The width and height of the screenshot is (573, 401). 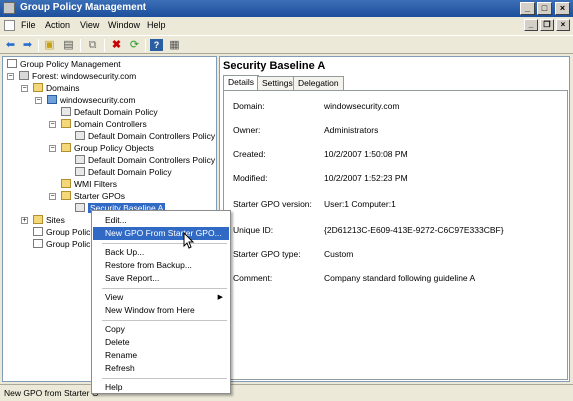 What do you see at coordinates (24, 75) in the screenshot?
I see `forest-icon` at bounding box center [24, 75].